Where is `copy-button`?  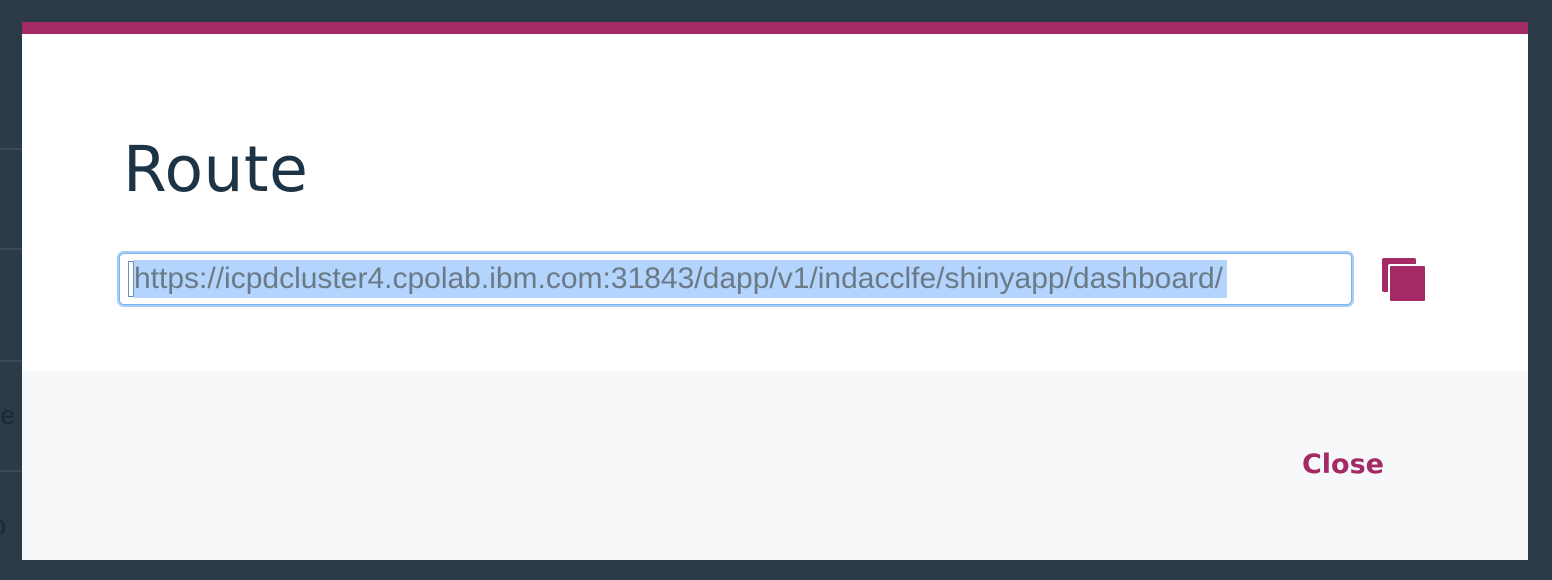
copy-button is located at coordinates (1403, 279).